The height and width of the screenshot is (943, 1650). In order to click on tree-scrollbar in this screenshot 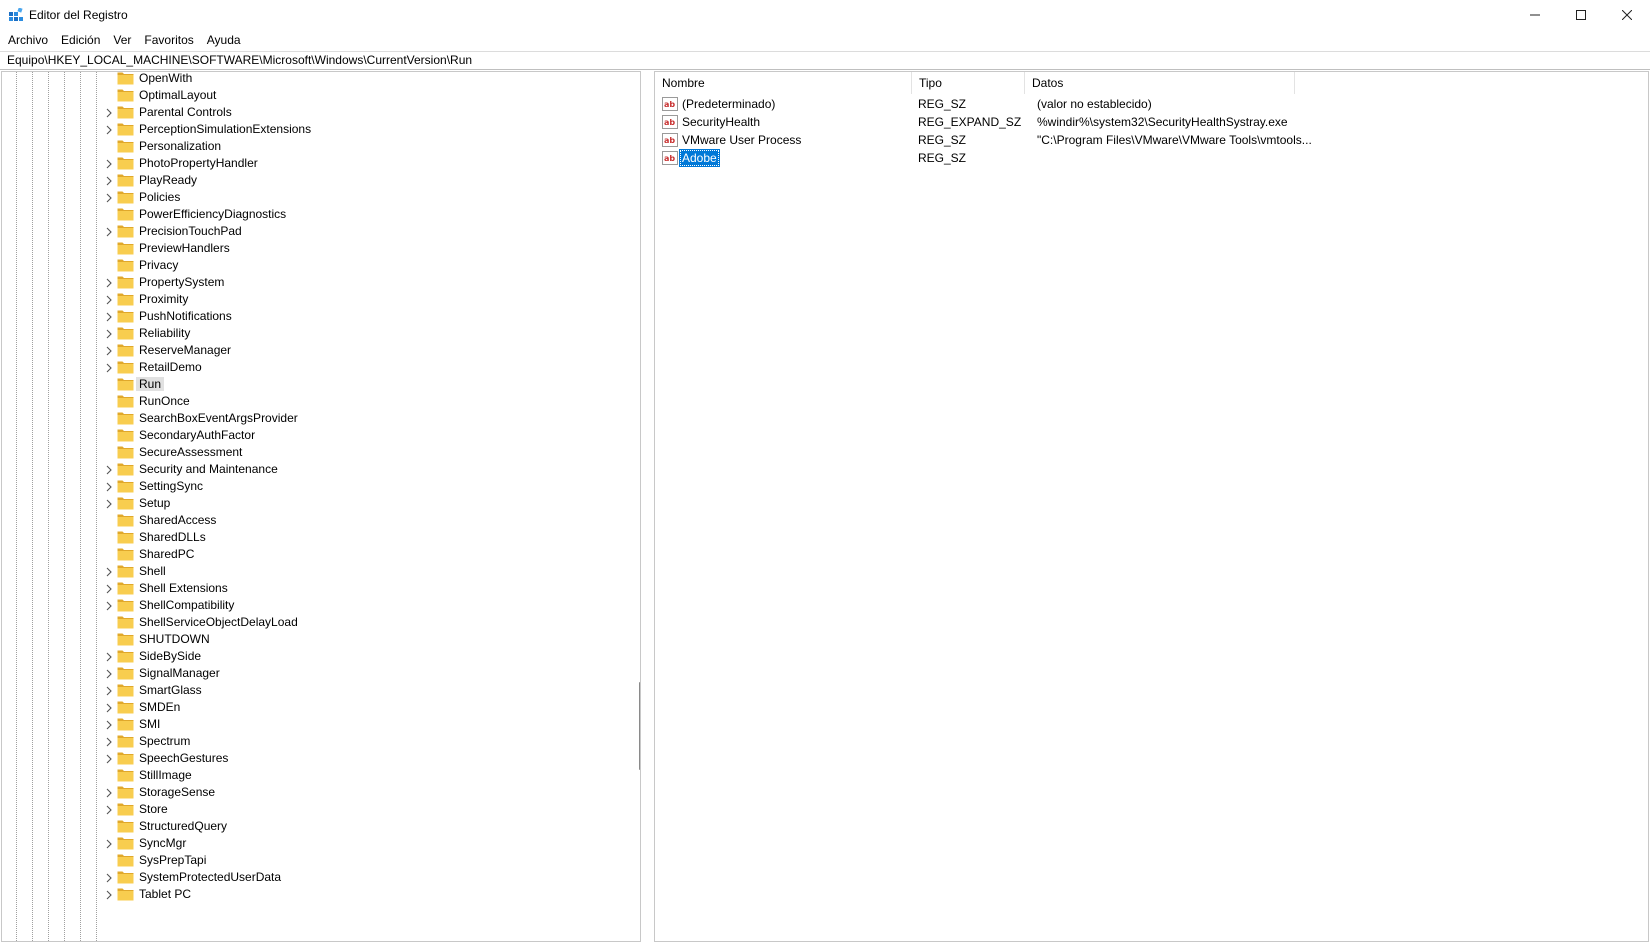, I will do `click(637, 506)`.